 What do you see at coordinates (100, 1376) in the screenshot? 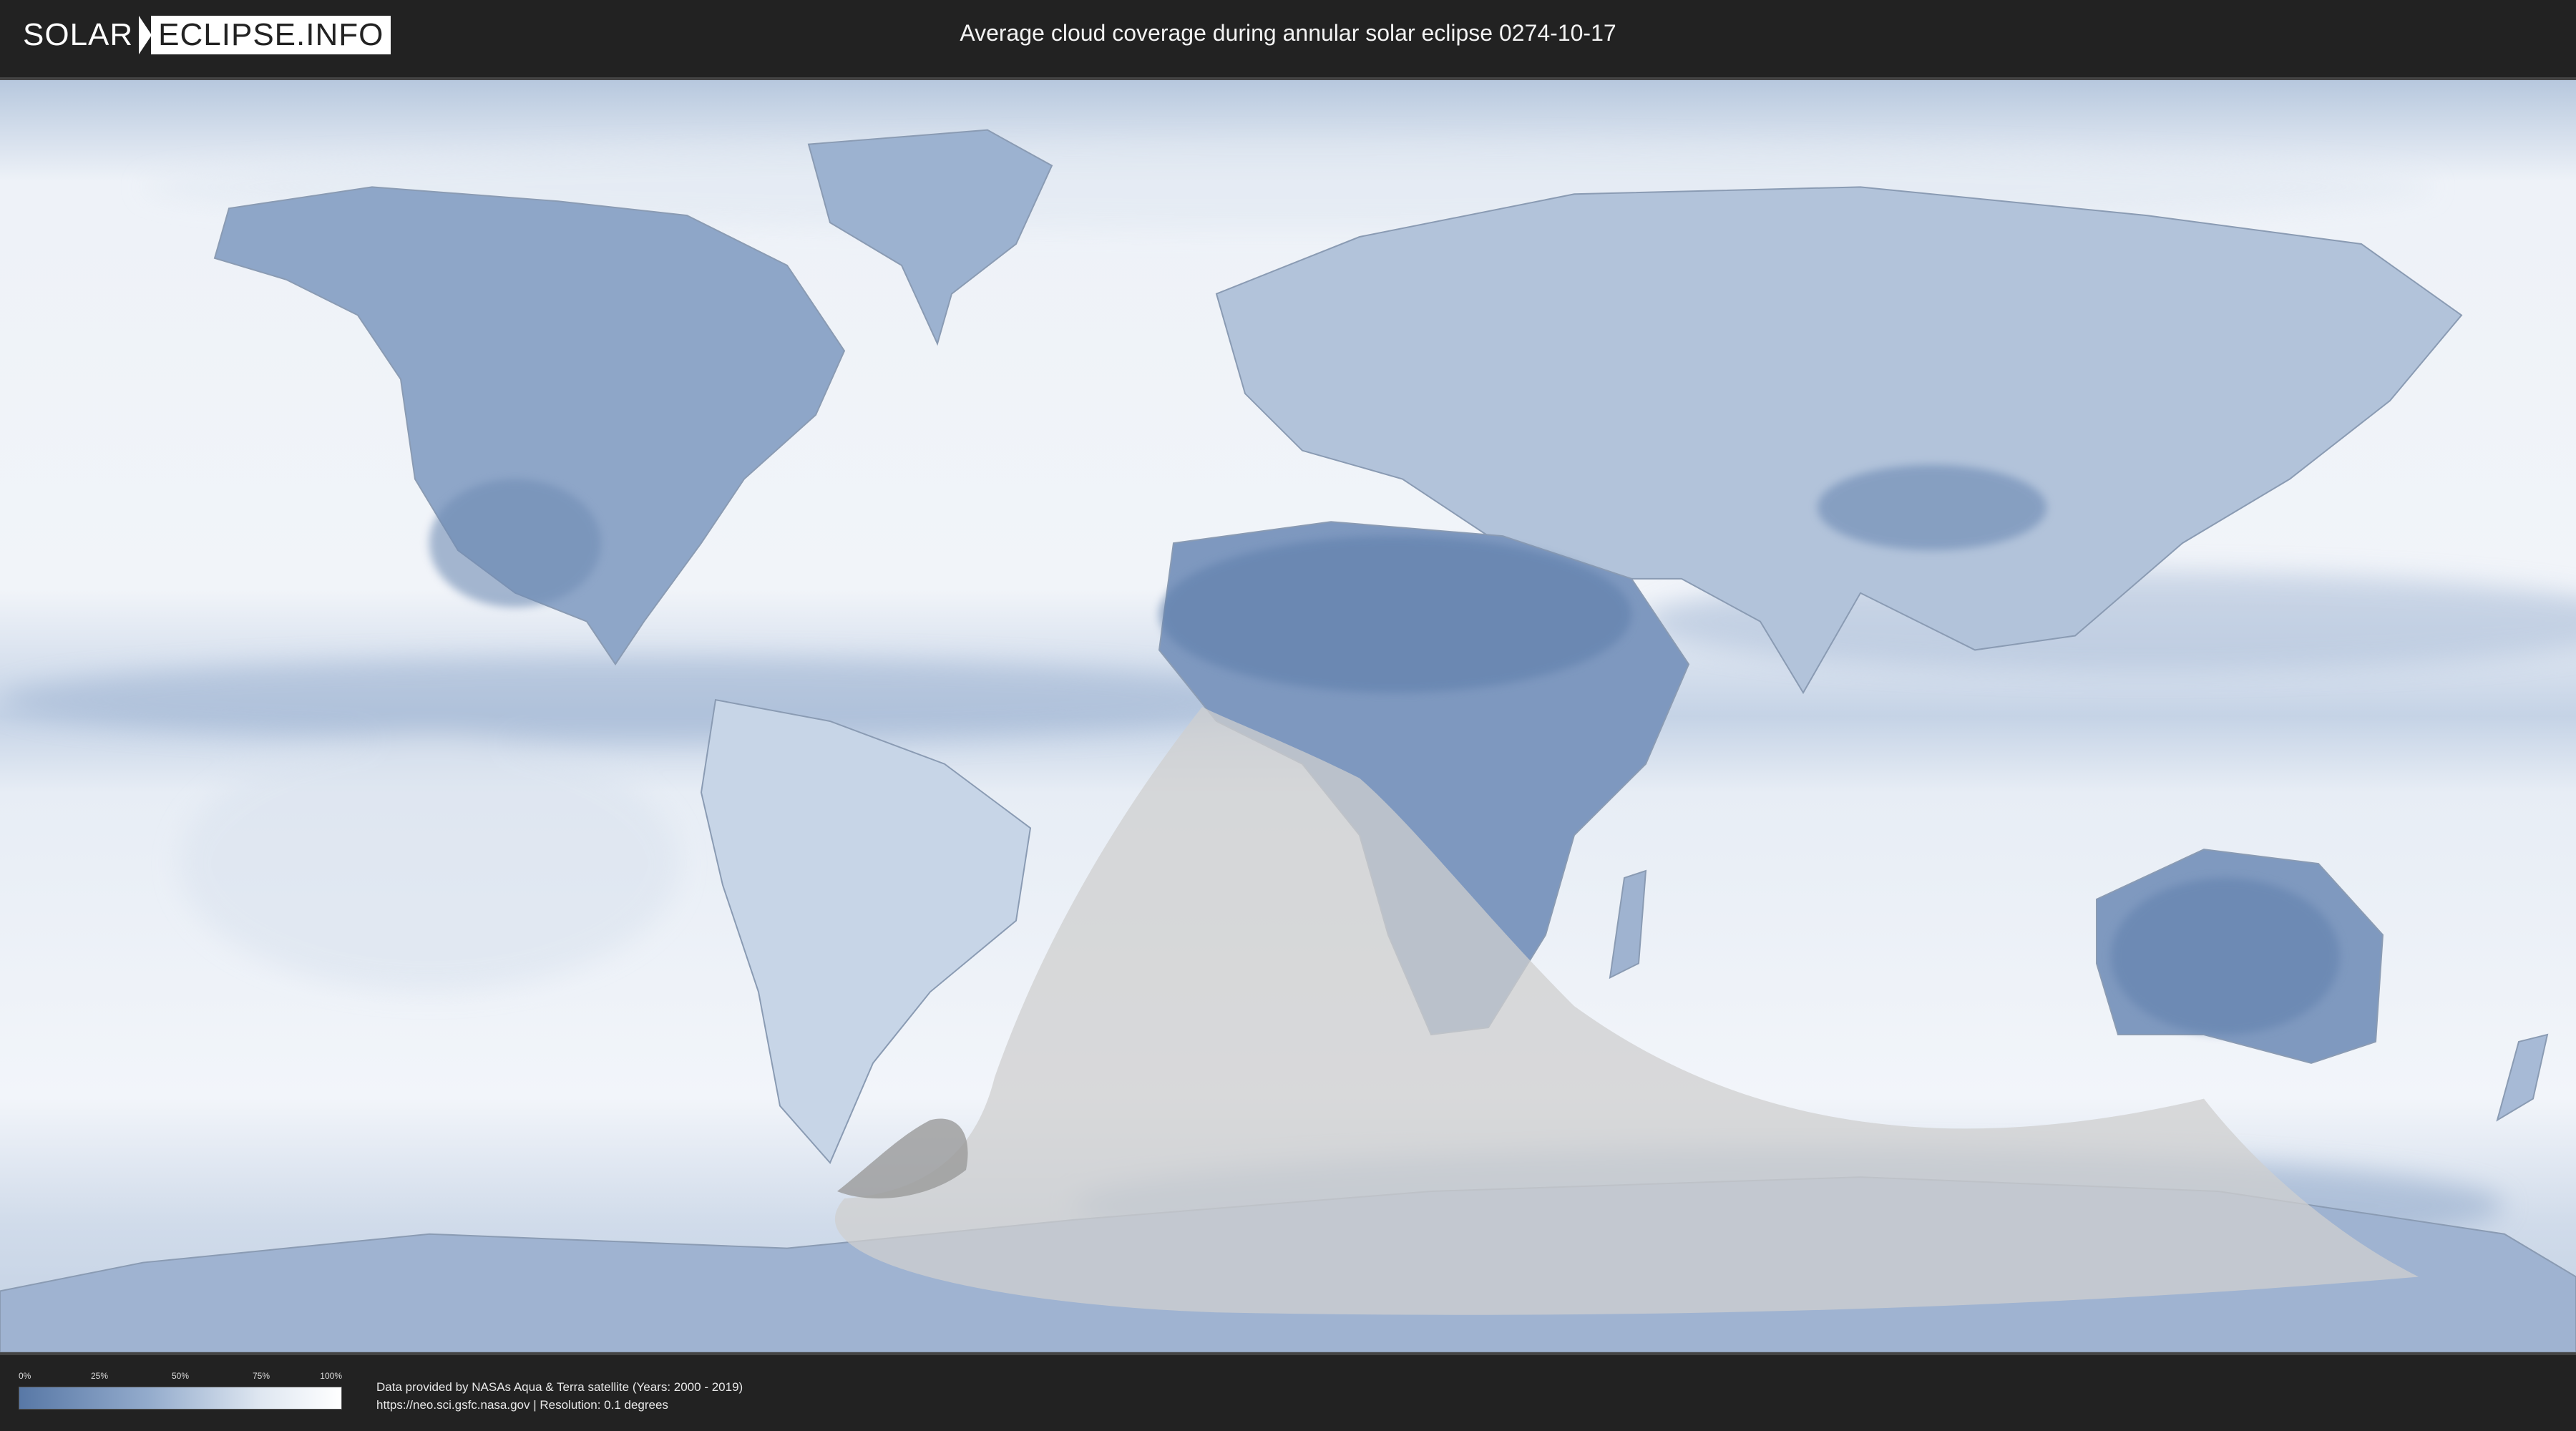
I see `legend-tick-25: 25%` at bounding box center [100, 1376].